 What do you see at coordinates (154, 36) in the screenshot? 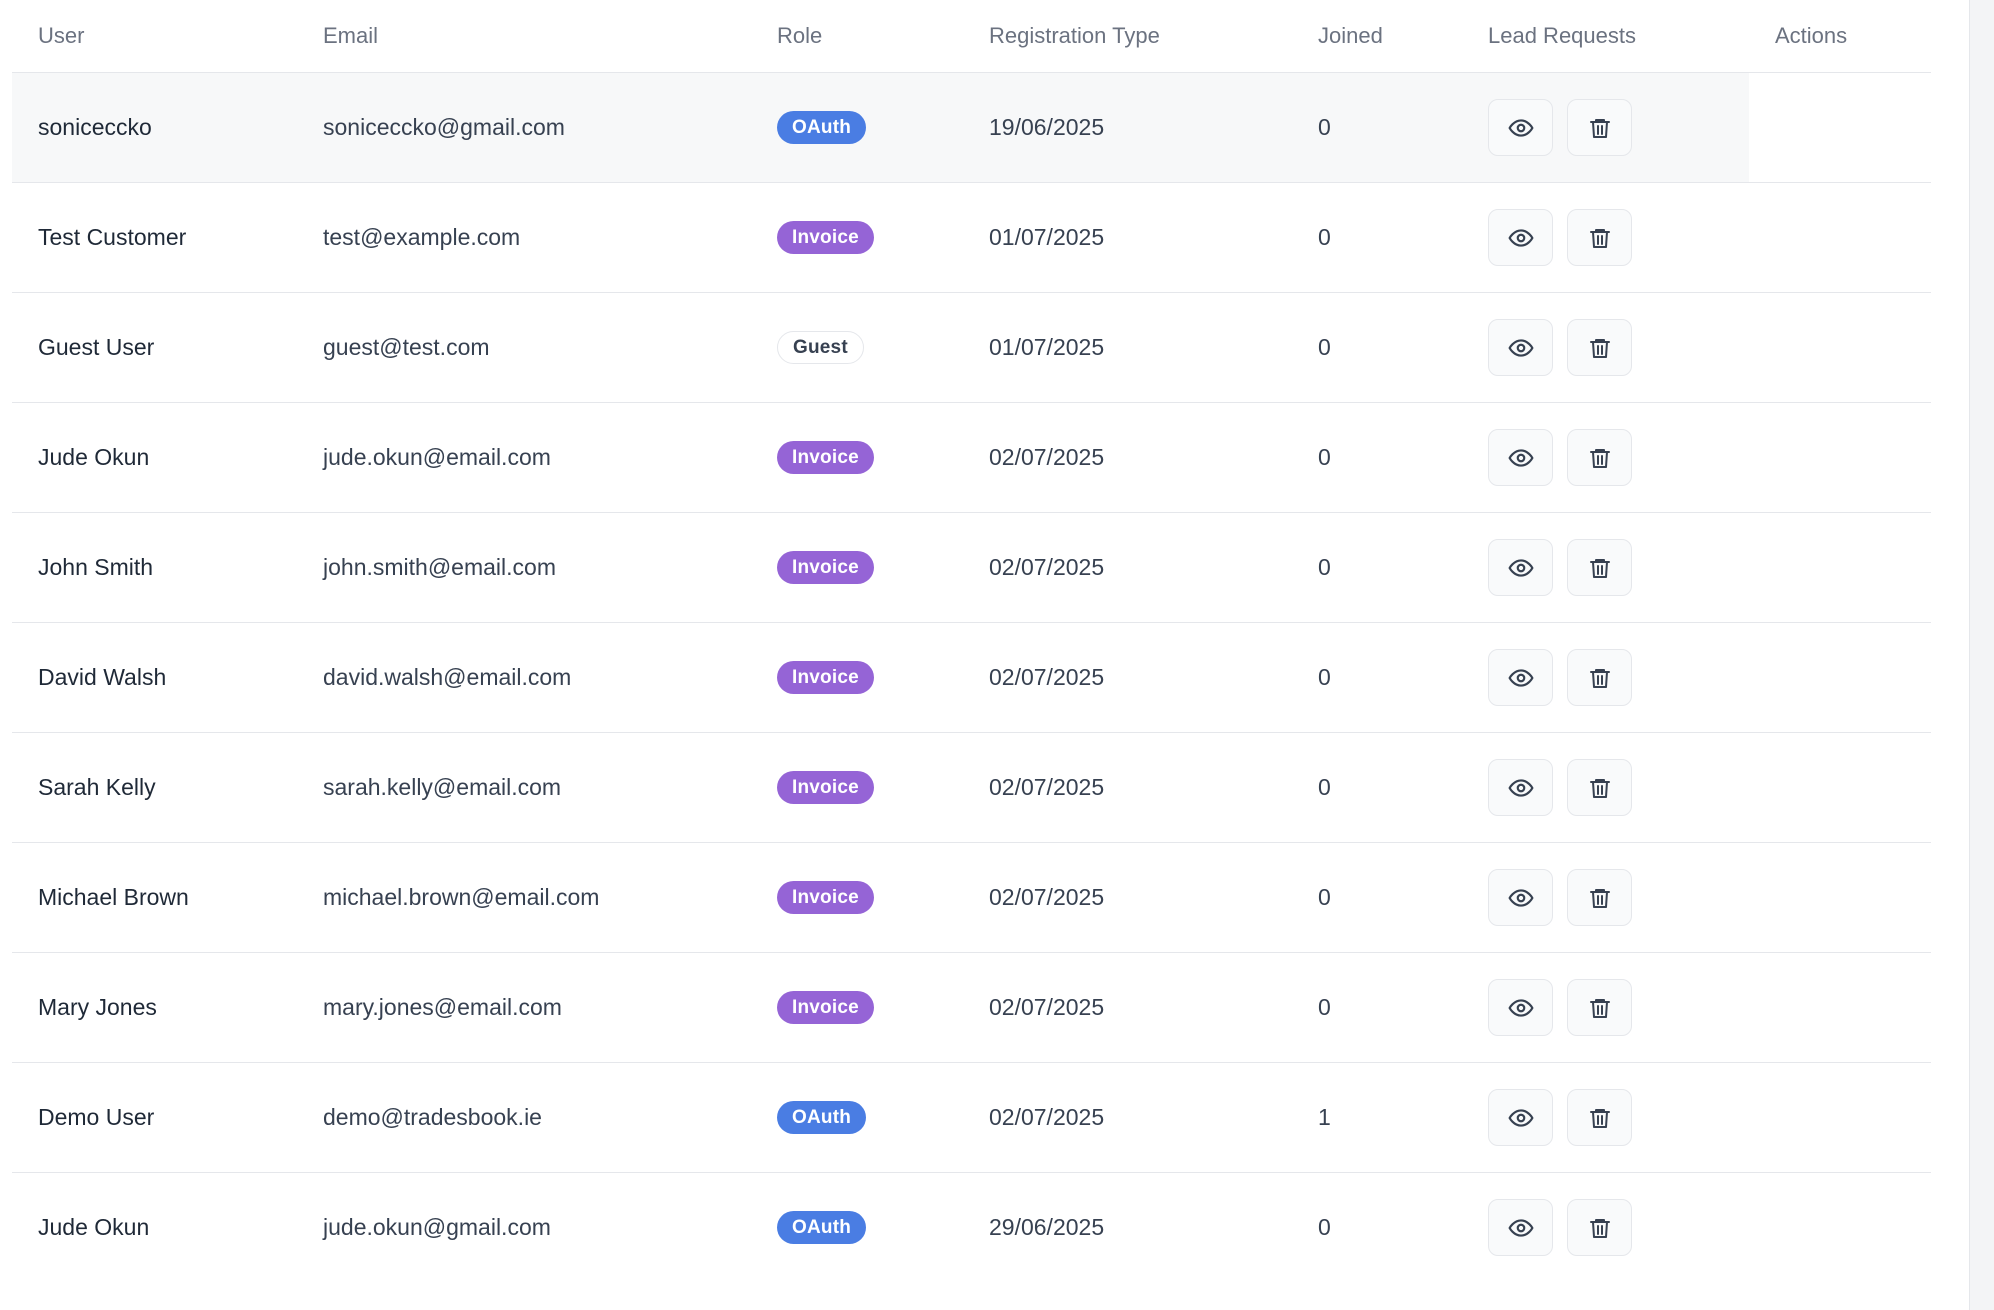
I see `column-header-user: User` at bounding box center [154, 36].